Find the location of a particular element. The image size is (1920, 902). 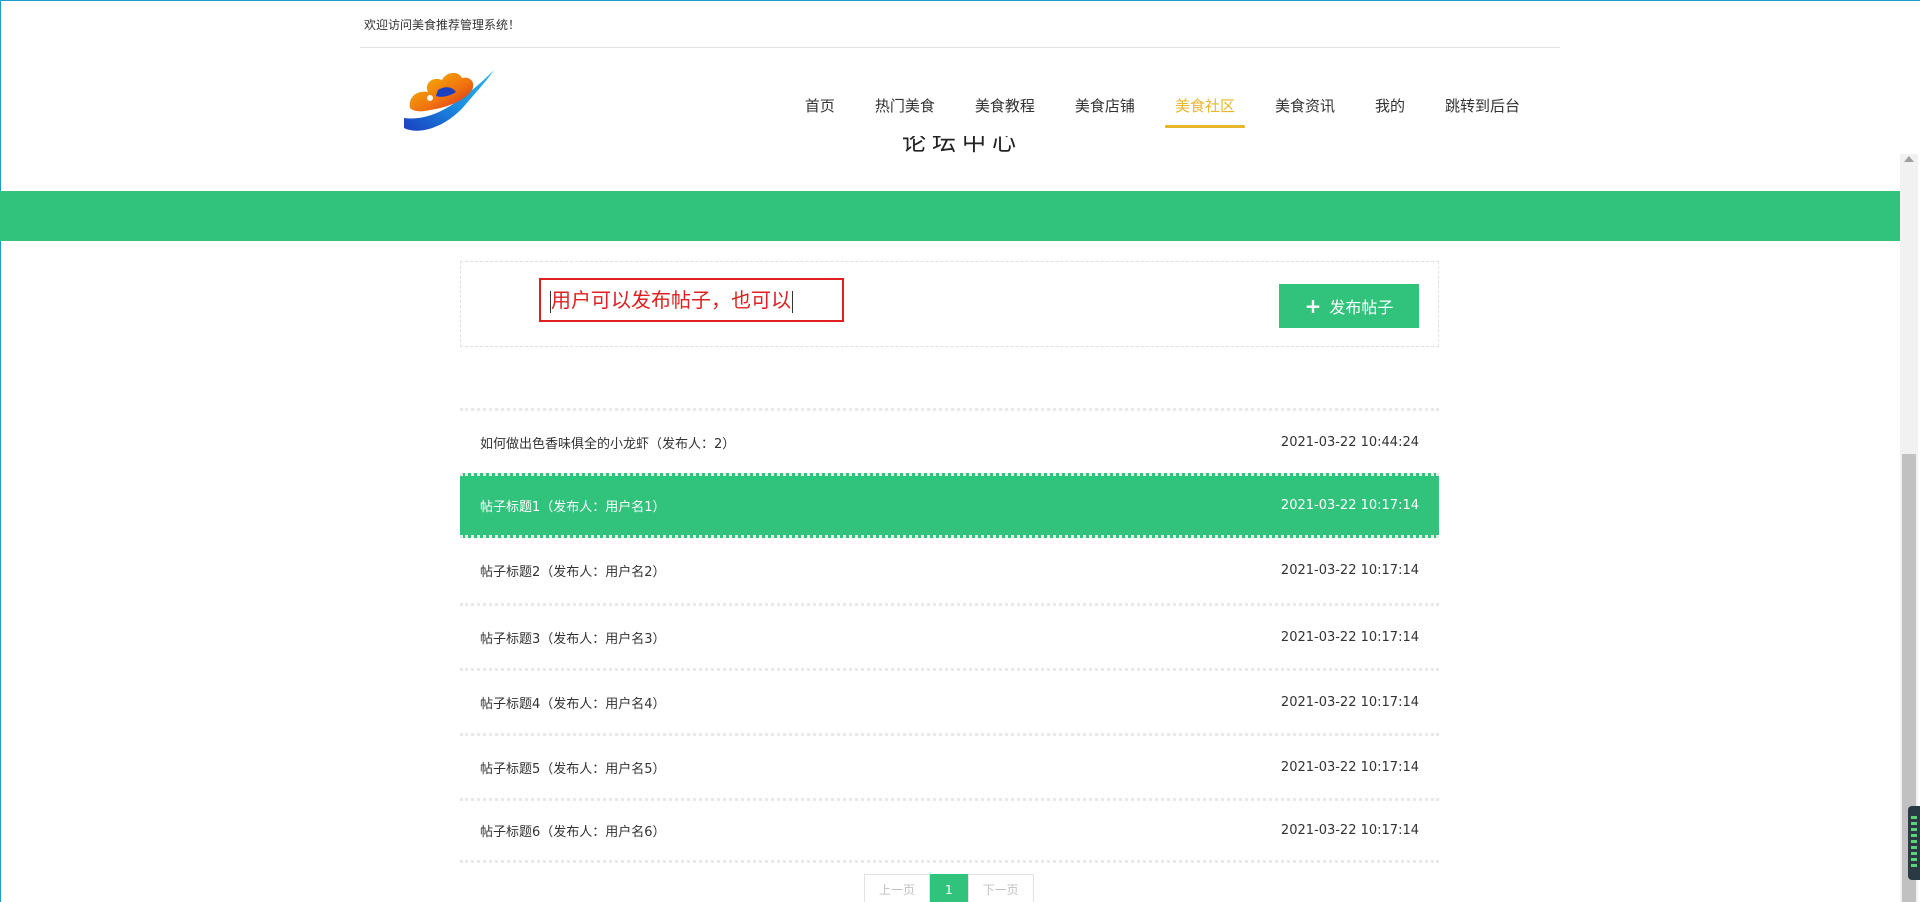

post-title: 帖子标题5（发布人：用户名5） is located at coordinates (573, 769).